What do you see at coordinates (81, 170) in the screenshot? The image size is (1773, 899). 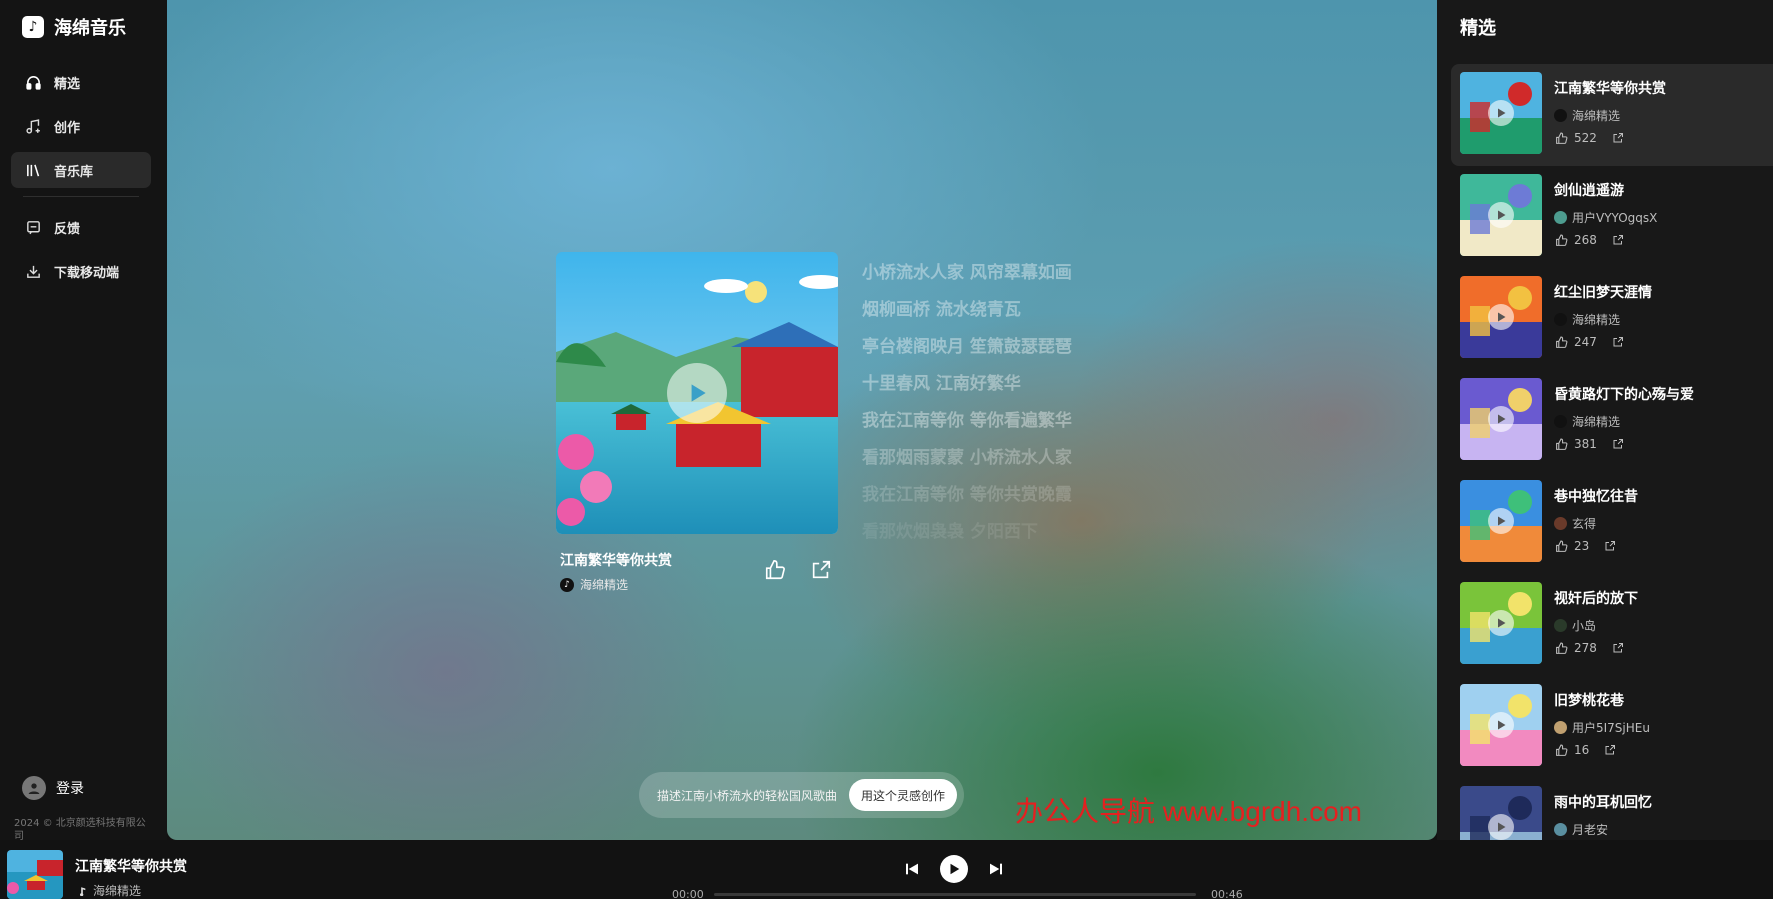 I see `sidebar-item-library: 音乐库` at bounding box center [81, 170].